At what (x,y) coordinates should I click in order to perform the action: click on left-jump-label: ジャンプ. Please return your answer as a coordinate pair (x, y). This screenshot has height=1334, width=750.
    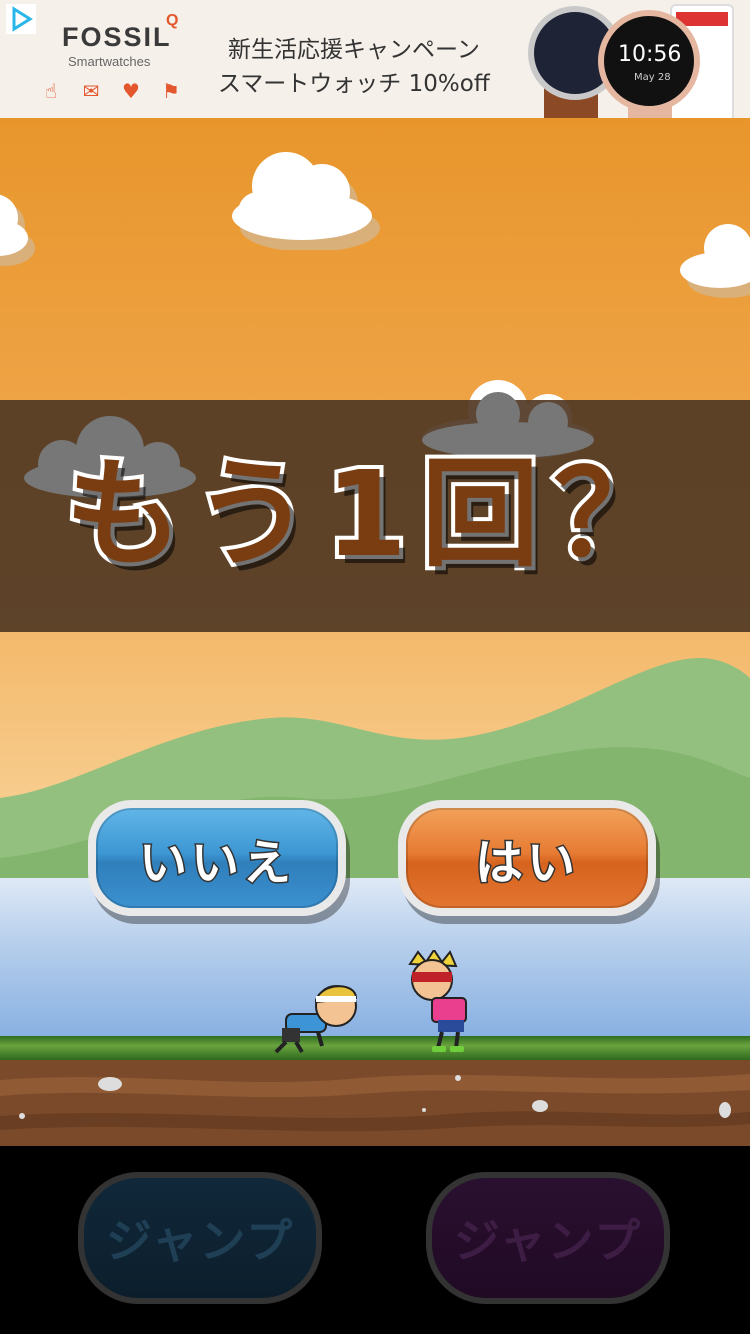
    Looking at the image, I should click on (200, 1241).